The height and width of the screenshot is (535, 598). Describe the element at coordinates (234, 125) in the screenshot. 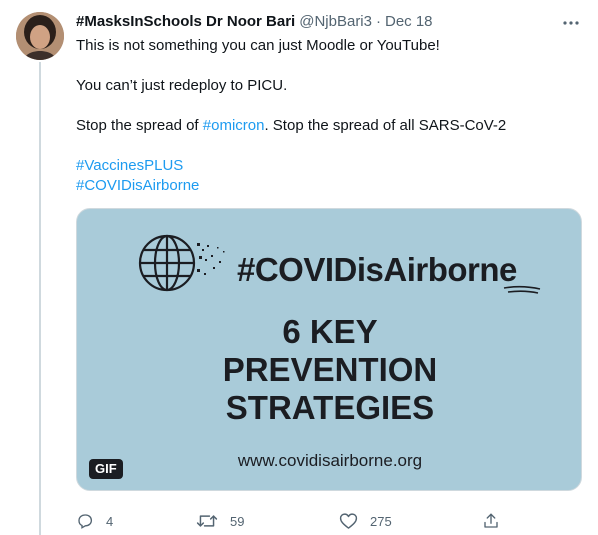

I see `hashtag-omicron-link: #omicron` at that location.